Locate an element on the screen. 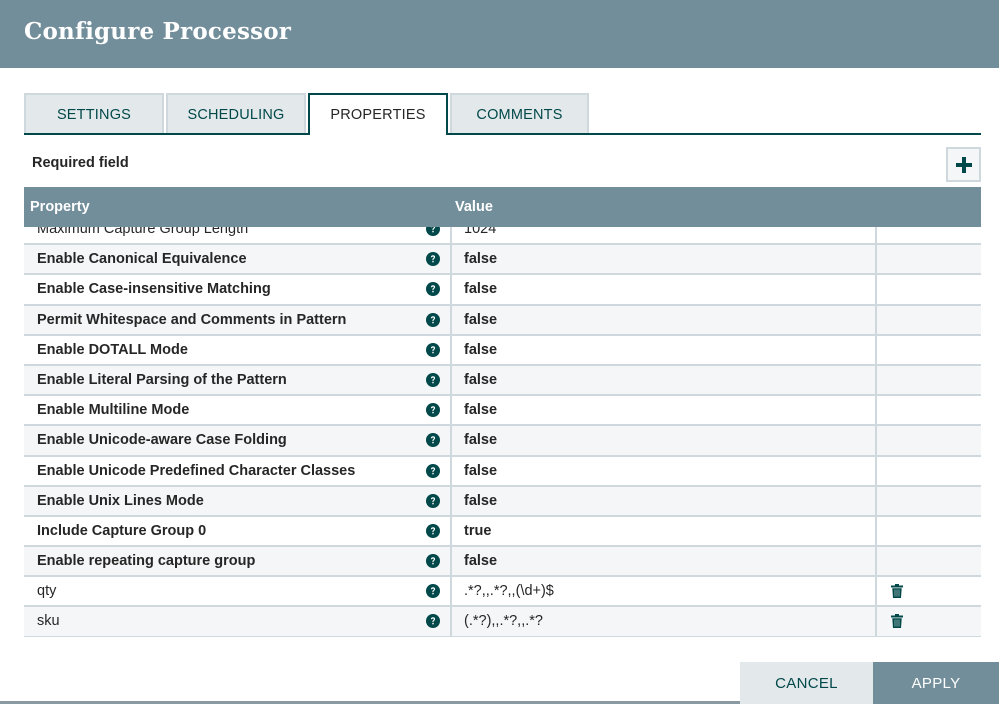 The image size is (999, 704). table-row: Enable Case-insensitive Matching false is located at coordinates (502, 290).